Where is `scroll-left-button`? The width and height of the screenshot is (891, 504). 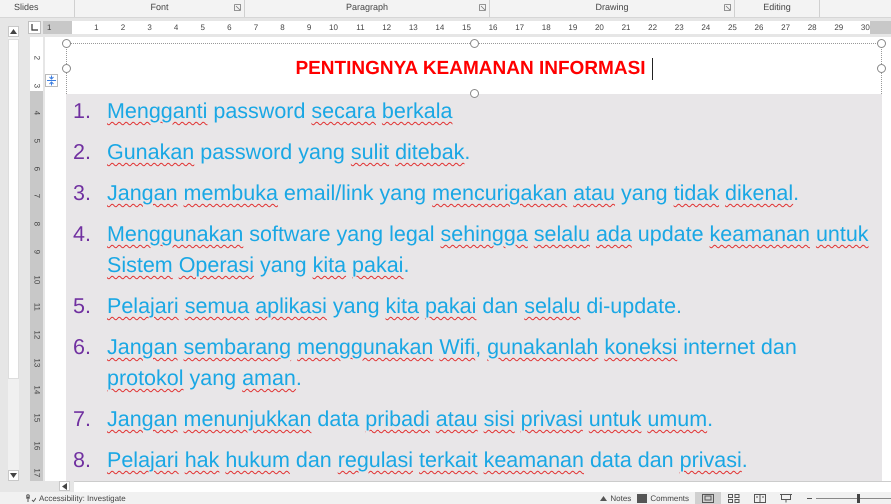
scroll-left-button is located at coordinates (64, 486).